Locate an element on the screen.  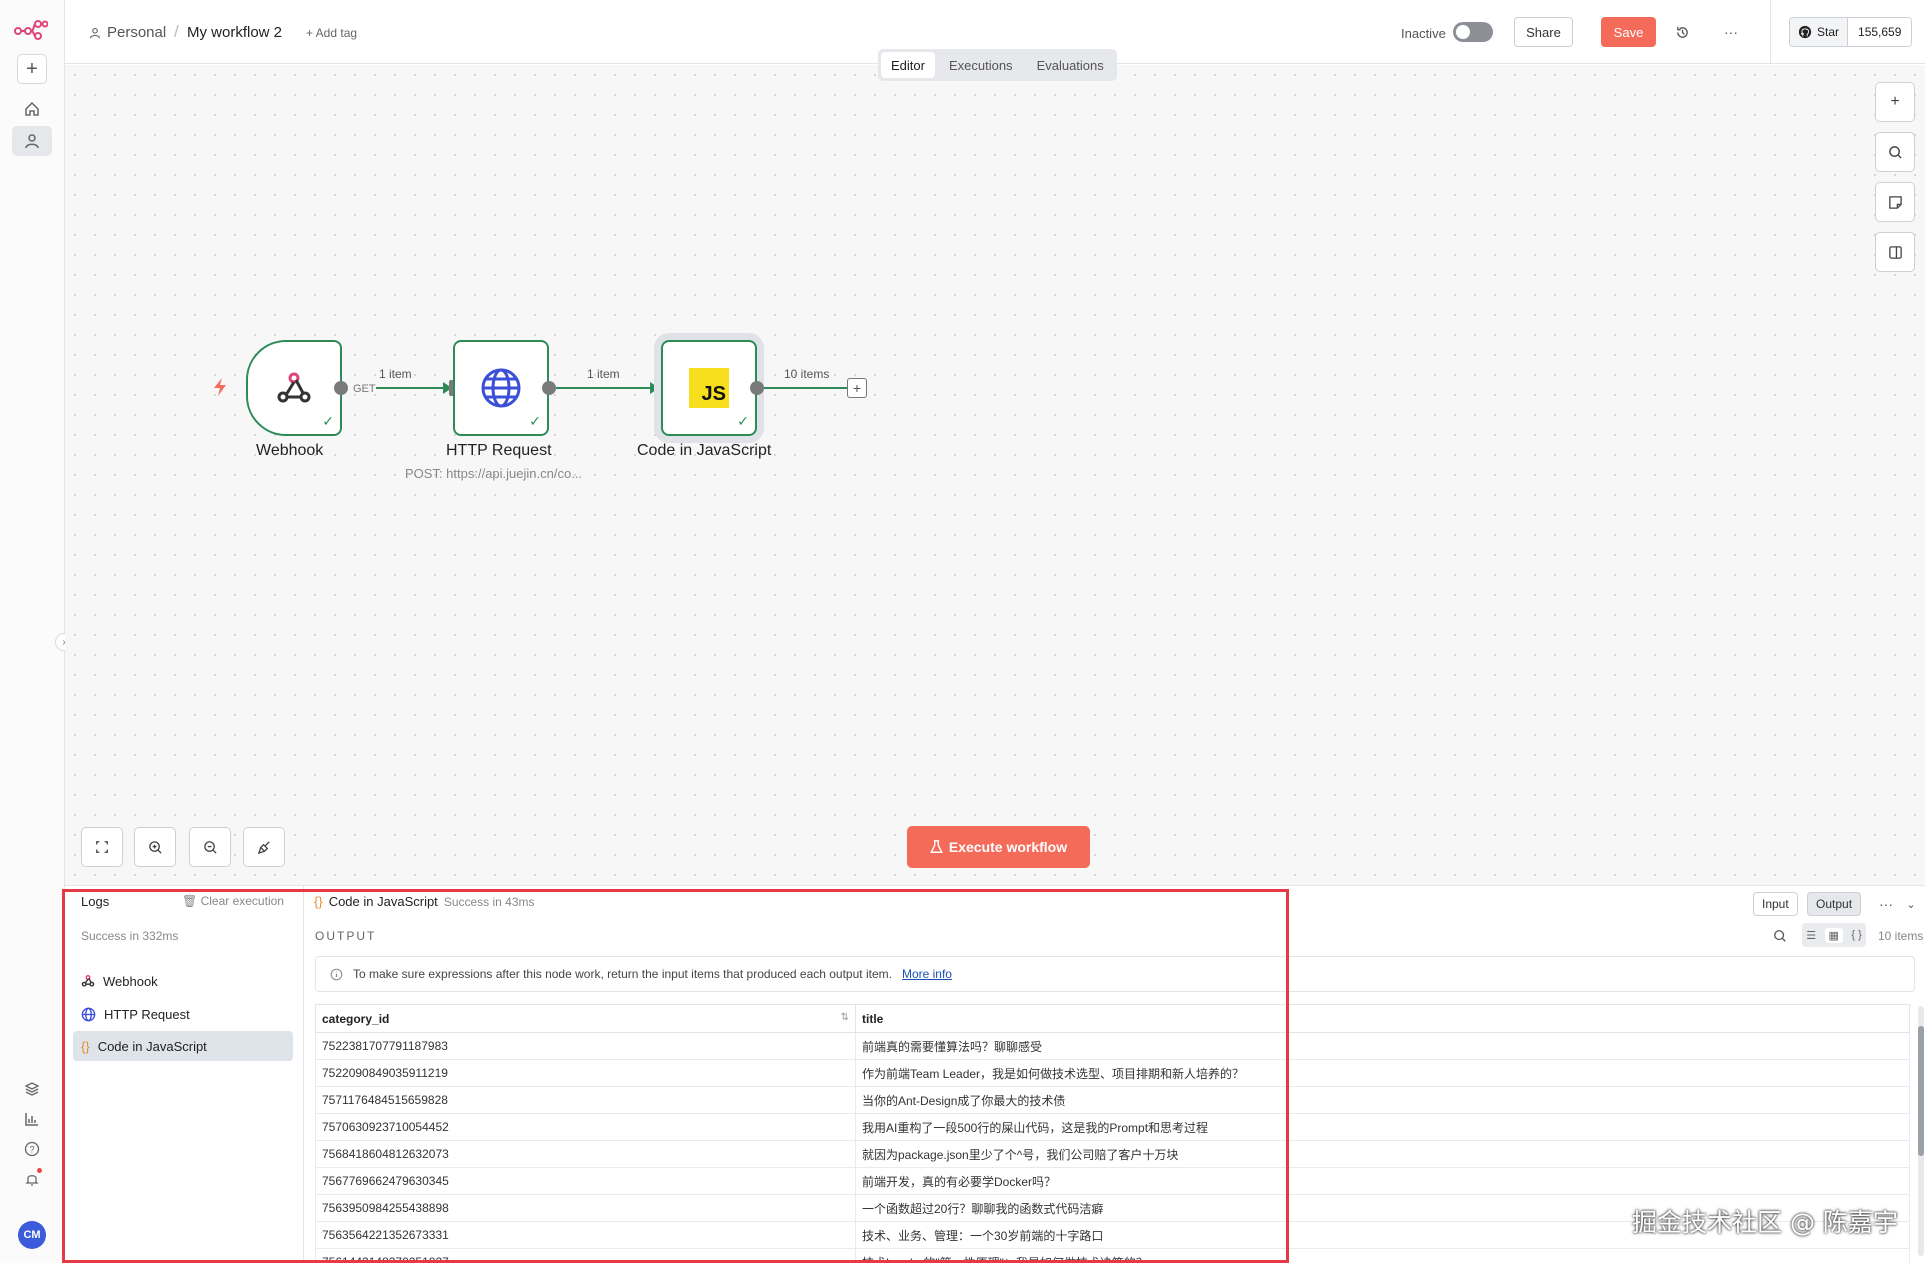
cell-category-id: 7570630923710054452 is located at coordinates (585, 1127).